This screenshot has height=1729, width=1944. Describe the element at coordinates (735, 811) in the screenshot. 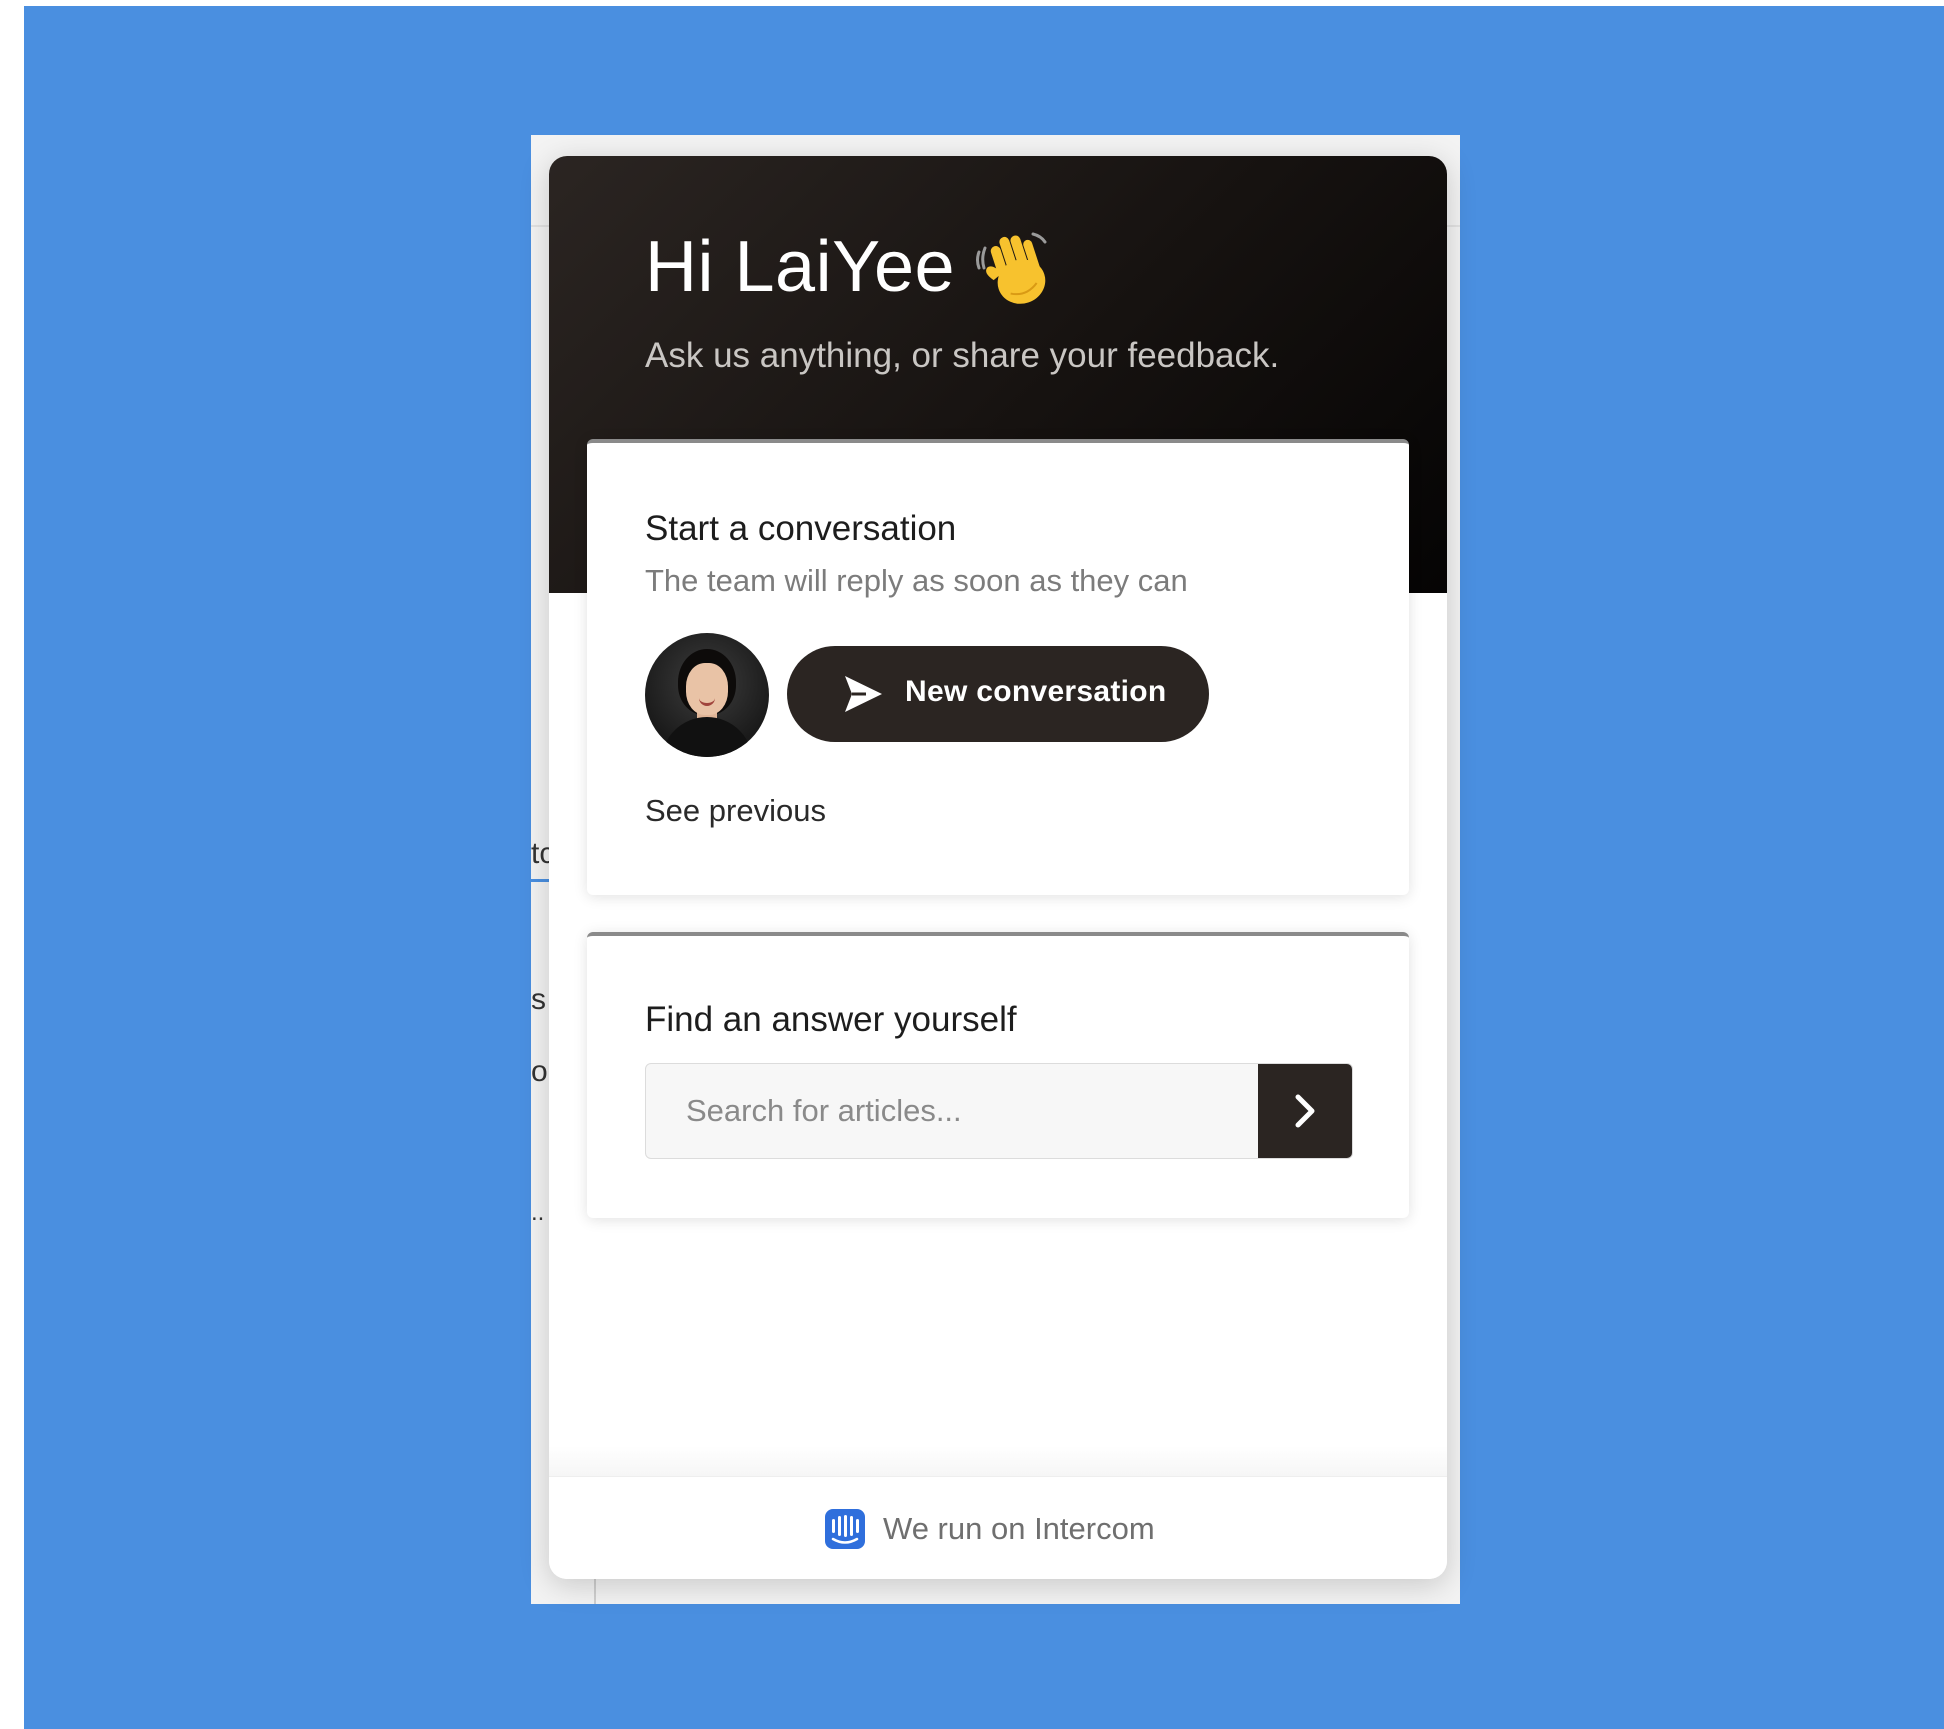

I see `see-previous-link: See previous` at that location.